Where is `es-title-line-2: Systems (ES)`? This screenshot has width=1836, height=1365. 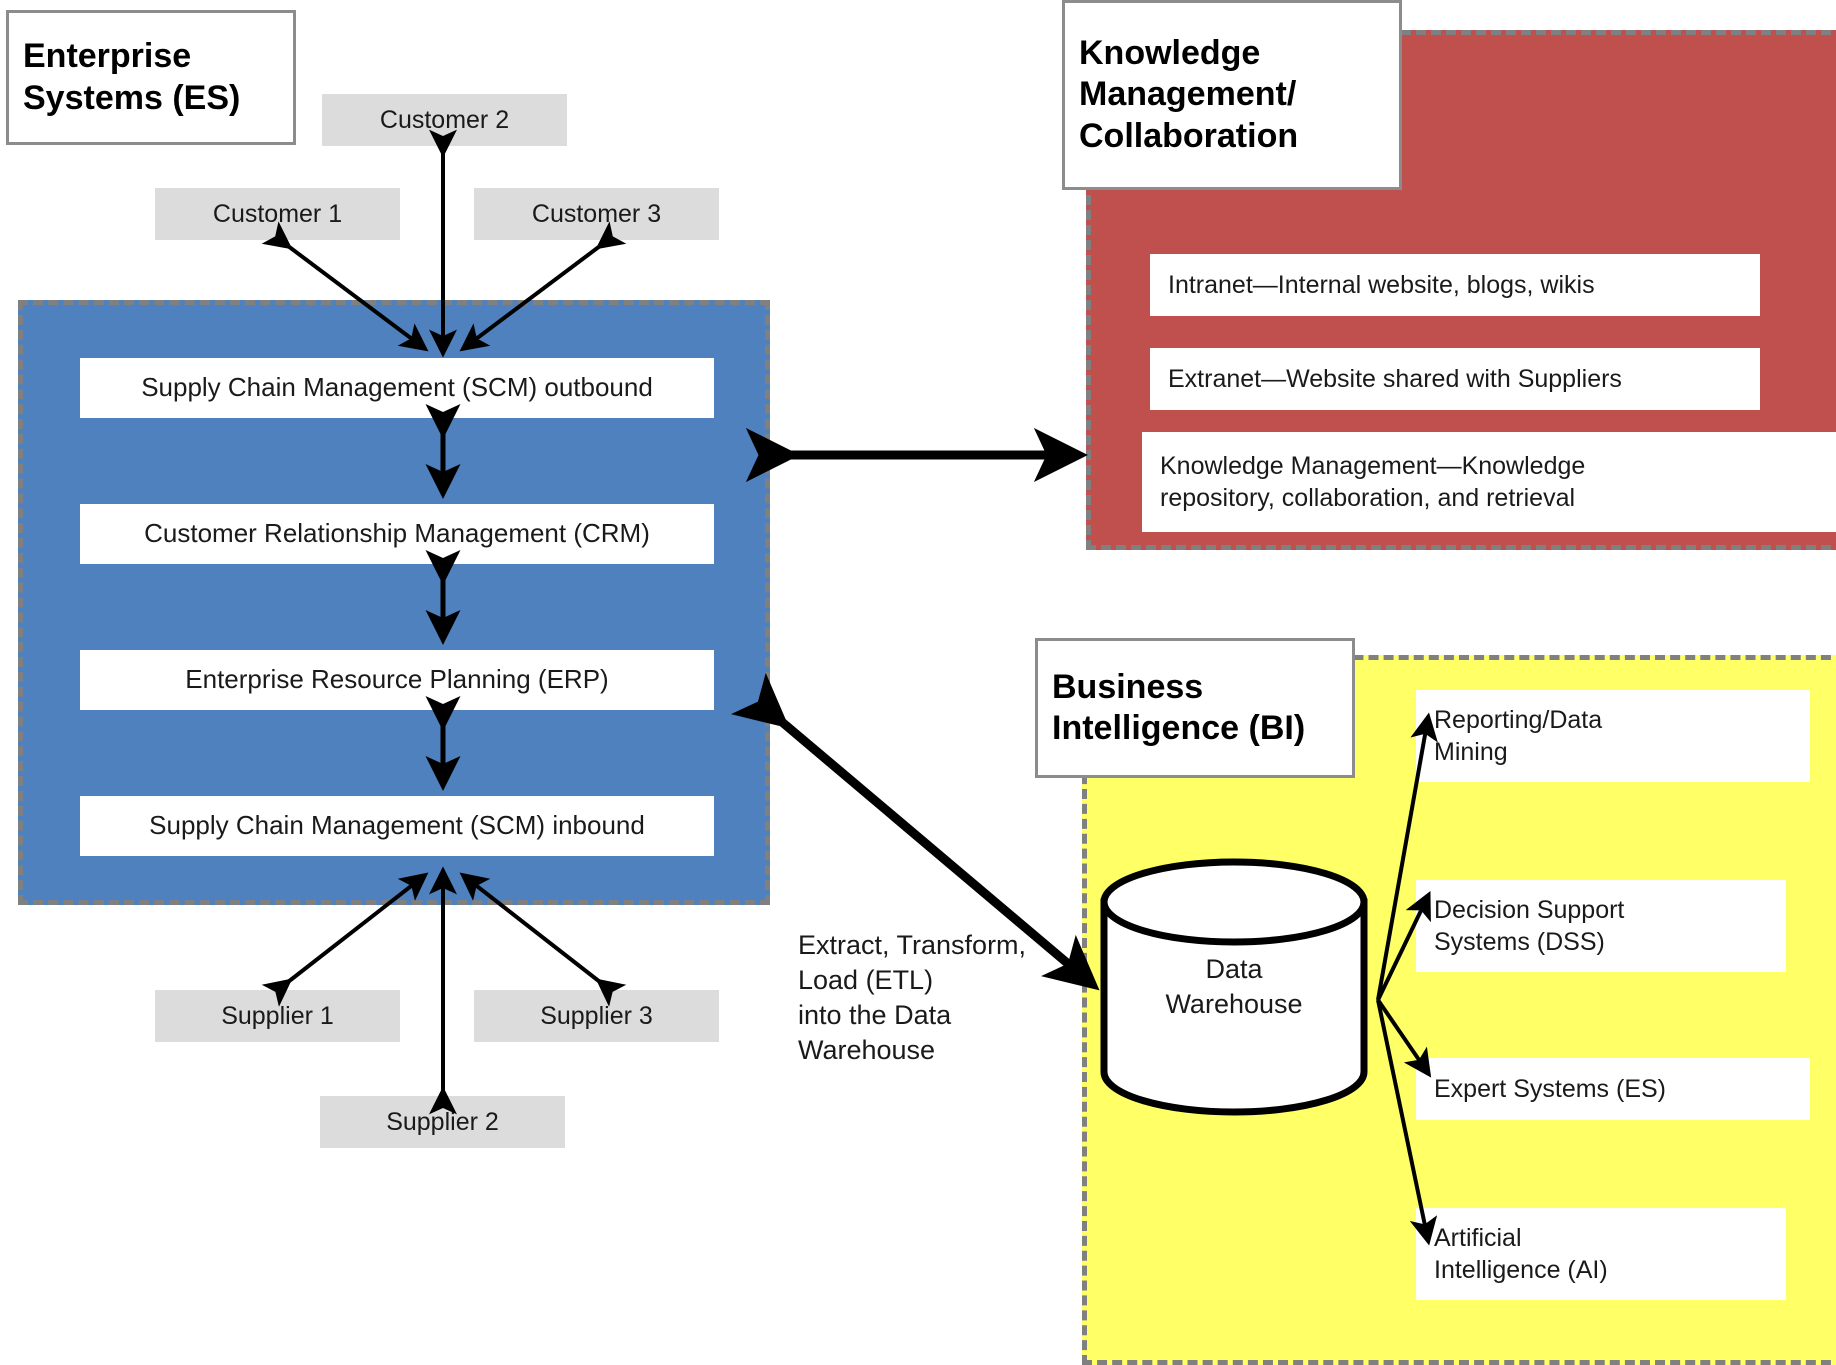
es-title-line-2: Systems (ES) is located at coordinates (132, 97).